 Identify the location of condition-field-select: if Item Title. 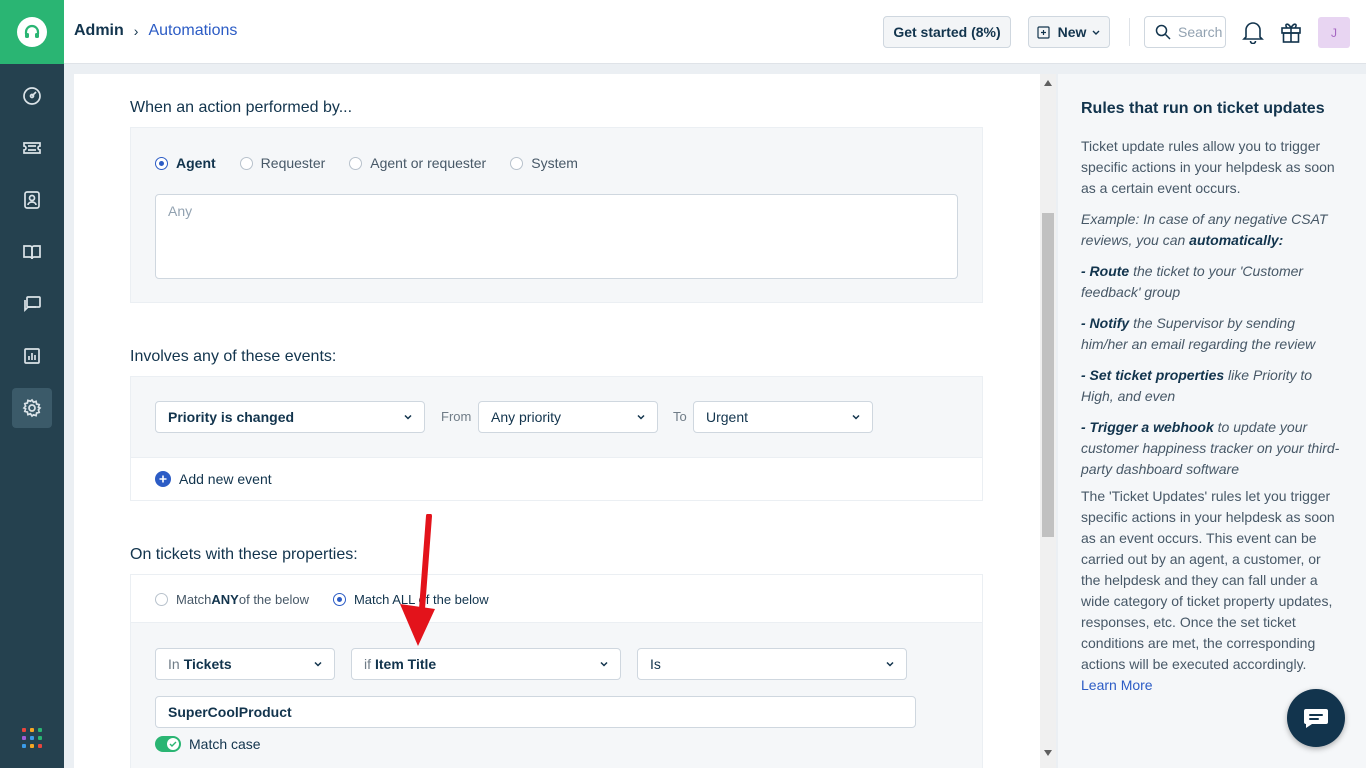
(486, 664).